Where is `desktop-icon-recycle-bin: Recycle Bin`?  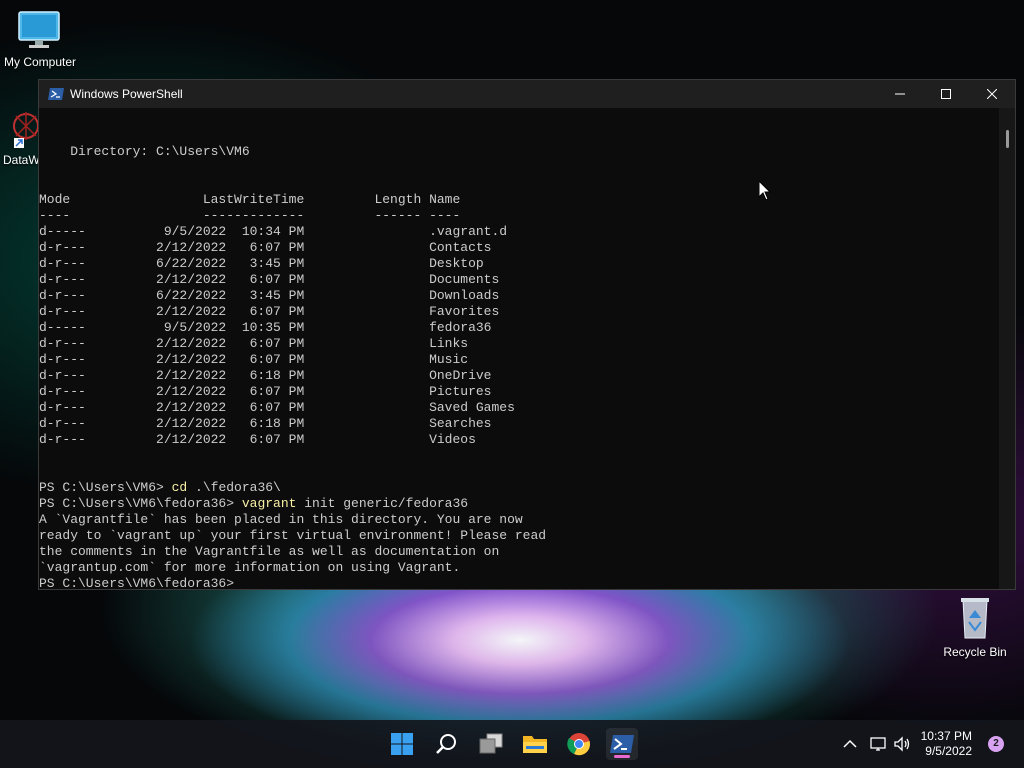 desktop-icon-recycle-bin: Recycle Bin is located at coordinates (975, 627).